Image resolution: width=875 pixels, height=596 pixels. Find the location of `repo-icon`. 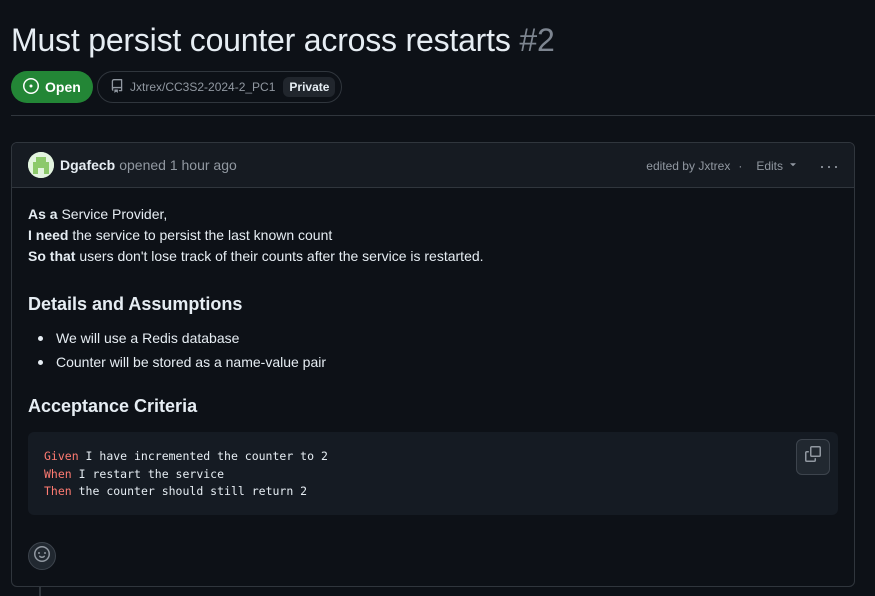

repo-icon is located at coordinates (117, 87).